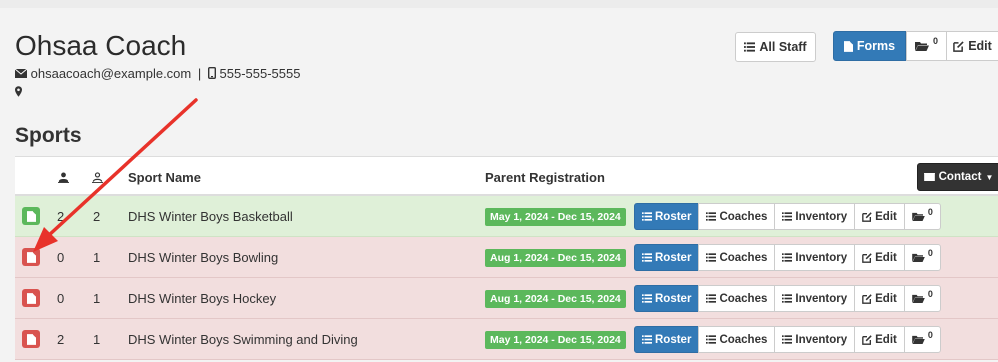 The width and height of the screenshot is (998, 362). Describe the element at coordinates (499, 4) in the screenshot. I see `top-bar` at that location.